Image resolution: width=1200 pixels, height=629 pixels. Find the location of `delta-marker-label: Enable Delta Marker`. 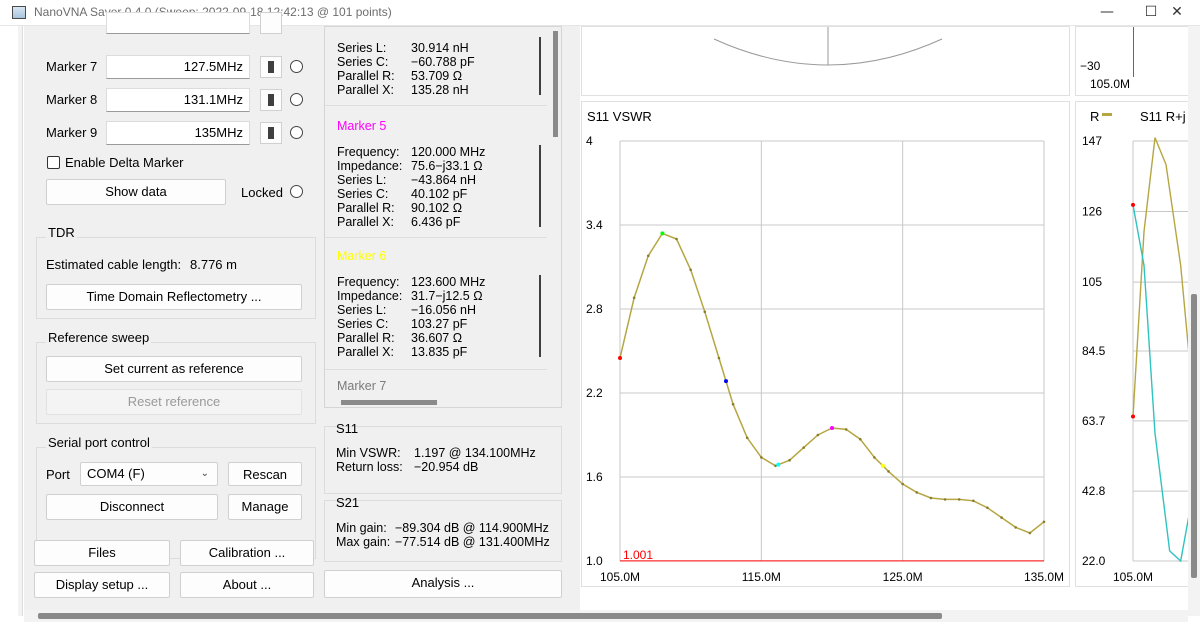

delta-marker-label: Enable Delta Marker is located at coordinates (124, 162).